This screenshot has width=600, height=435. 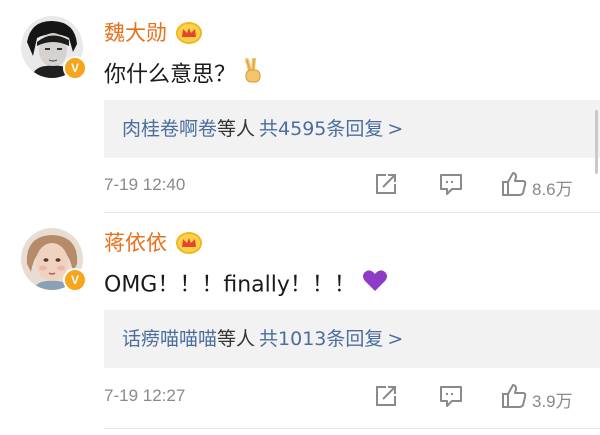 What do you see at coordinates (145, 184) in the screenshot?
I see `timestamp: 7-19 12:40` at bounding box center [145, 184].